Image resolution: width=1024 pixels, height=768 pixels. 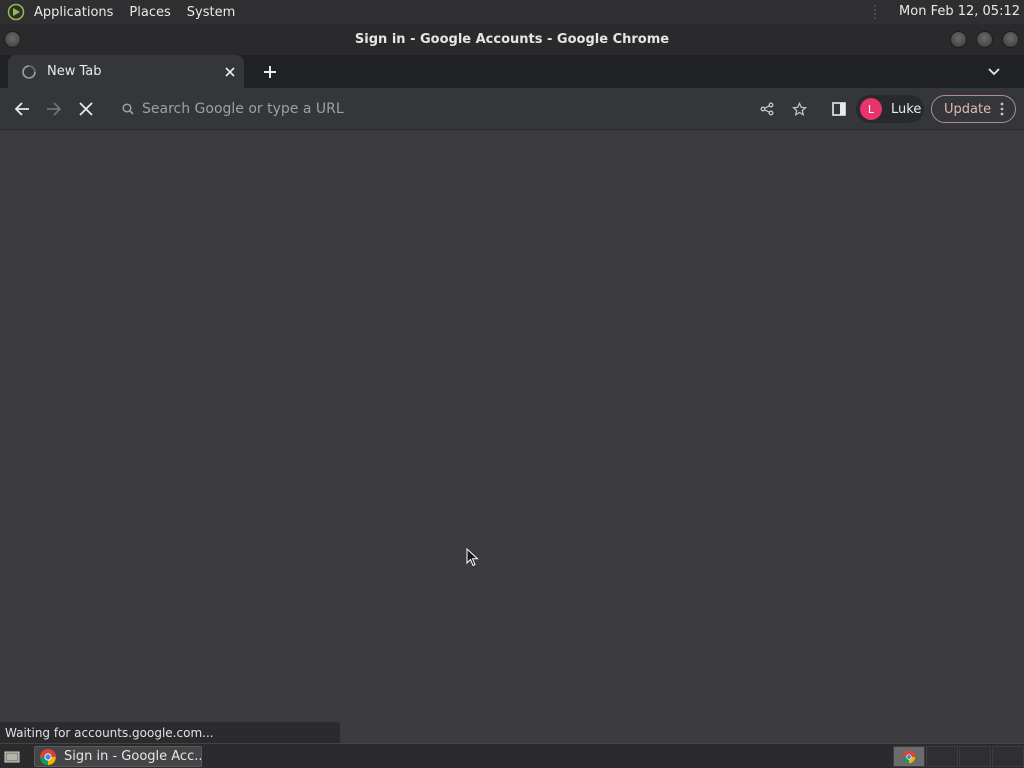 I want to click on globe-loading-icon, so click(x=29, y=72).